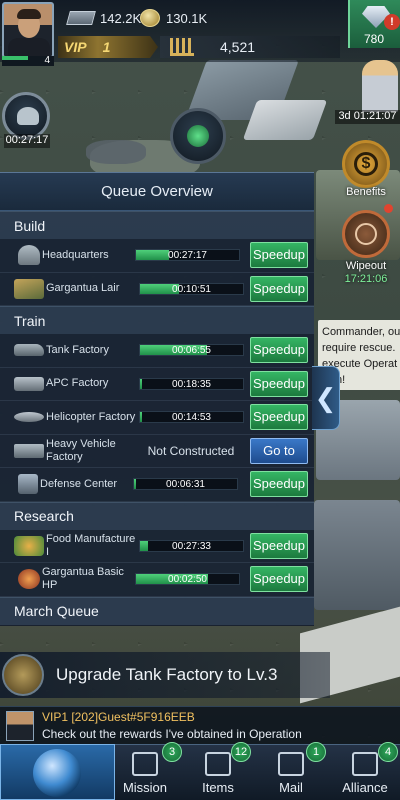  Describe the element at coordinates (118, 717) in the screenshot. I see `chat-sender: VIP1 [202]Guest#5F916EEB` at that location.